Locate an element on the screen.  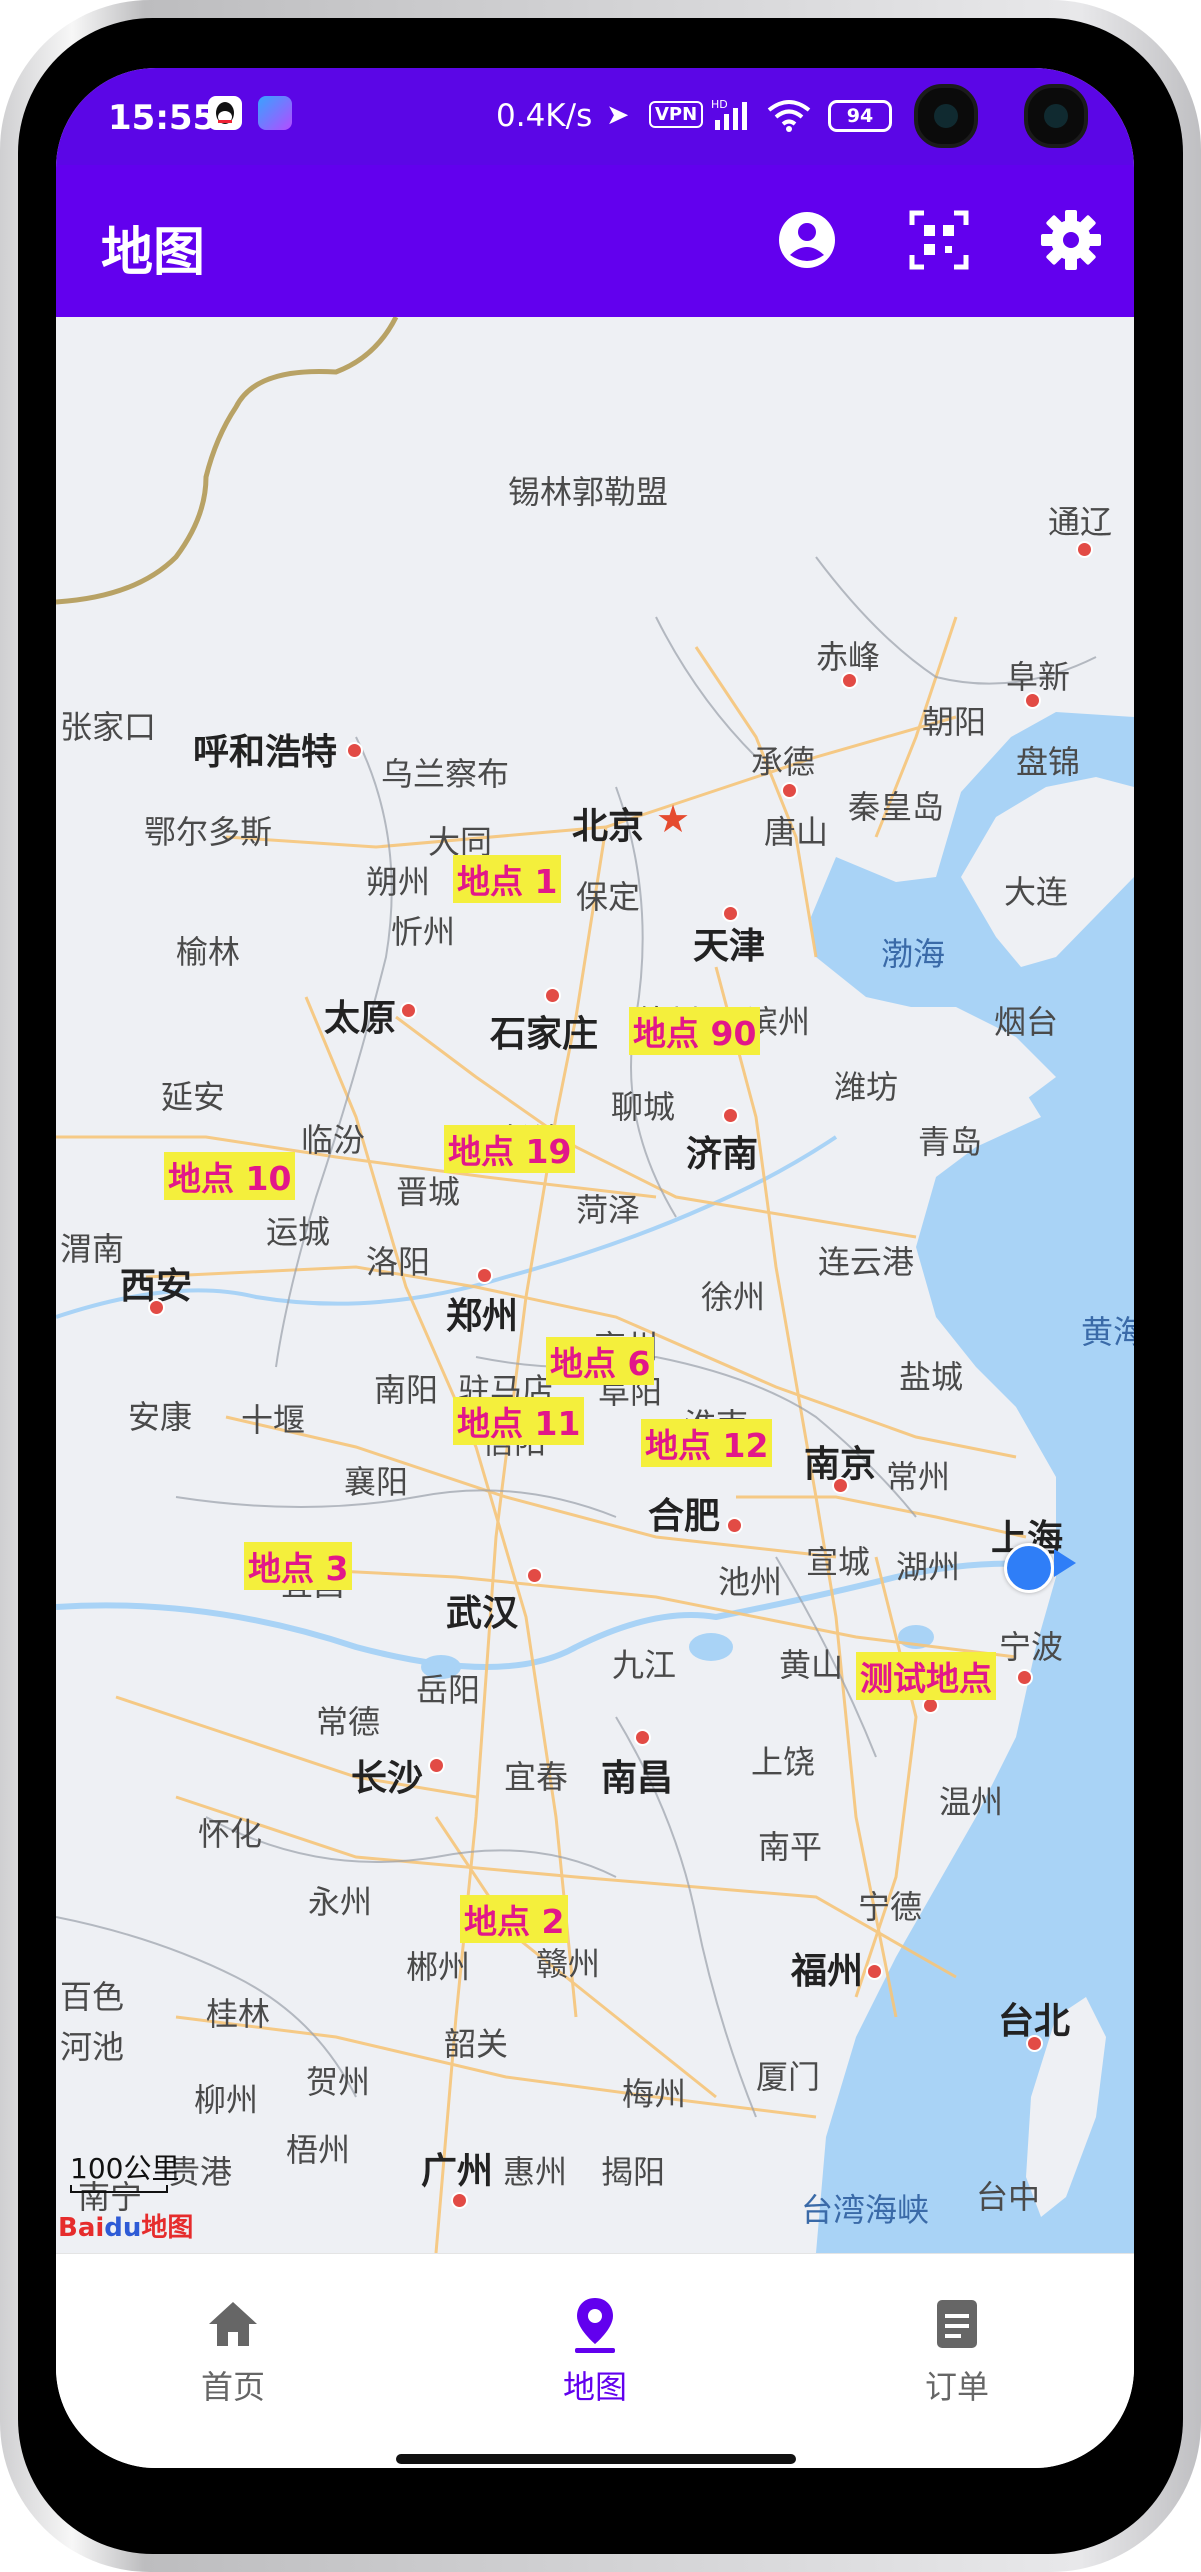
city-label: 韶关 is located at coordinates (476, 2044).